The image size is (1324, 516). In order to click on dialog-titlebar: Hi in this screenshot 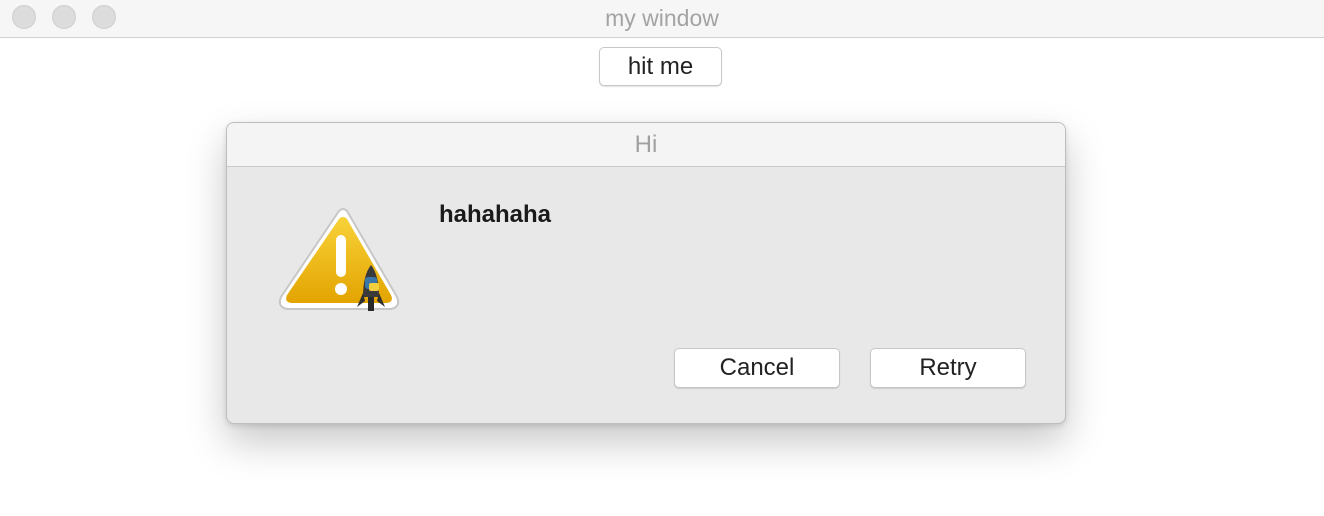, I will do `click(646, 145)`.